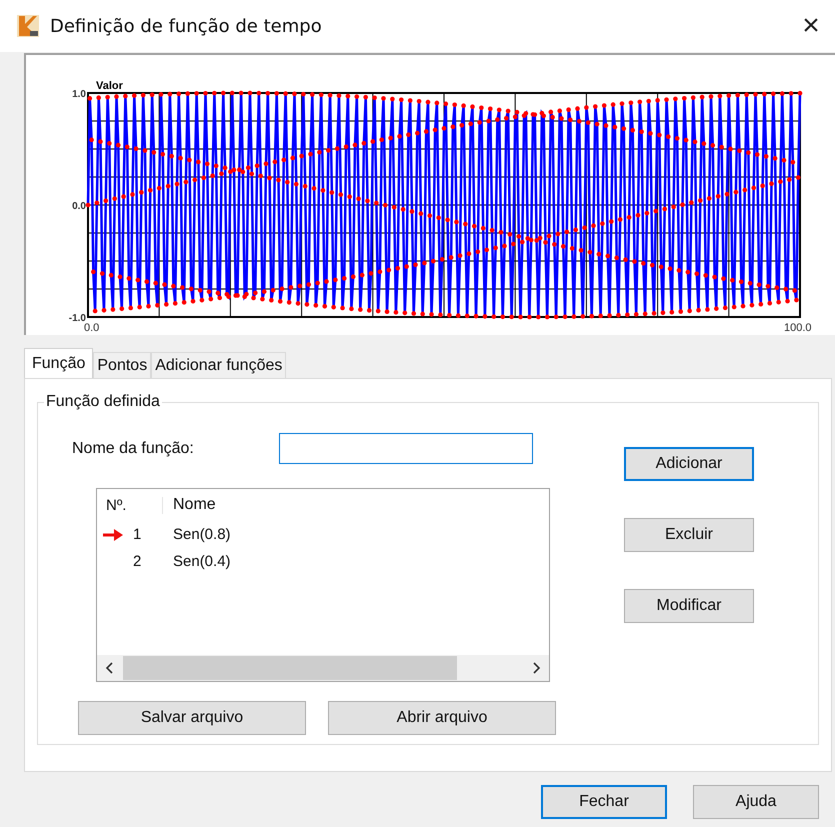 The height and width of the screenshot is (827, 835). Describe the element at coordinates (77, 318) in the screenshot. I see `axis-tick-label: -1.0` at that location.